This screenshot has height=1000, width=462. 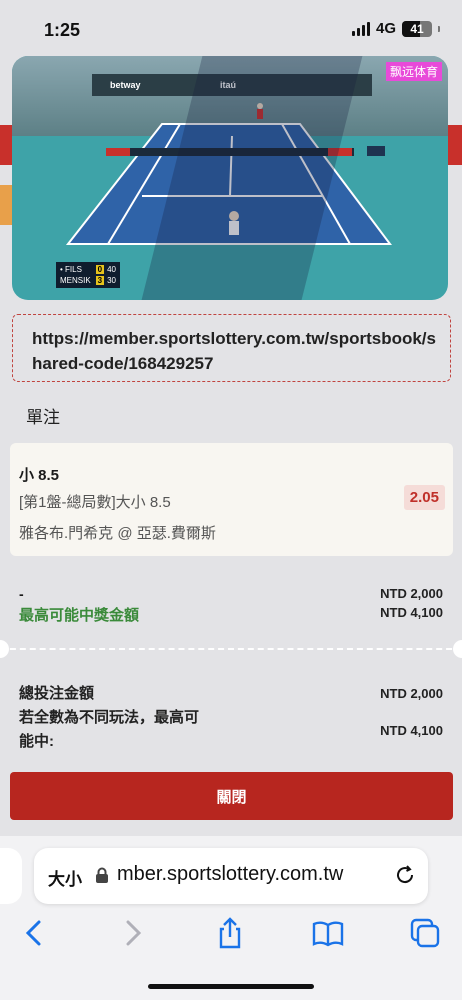 I want to click on network-type: 4G, so click(x=385, y=28).